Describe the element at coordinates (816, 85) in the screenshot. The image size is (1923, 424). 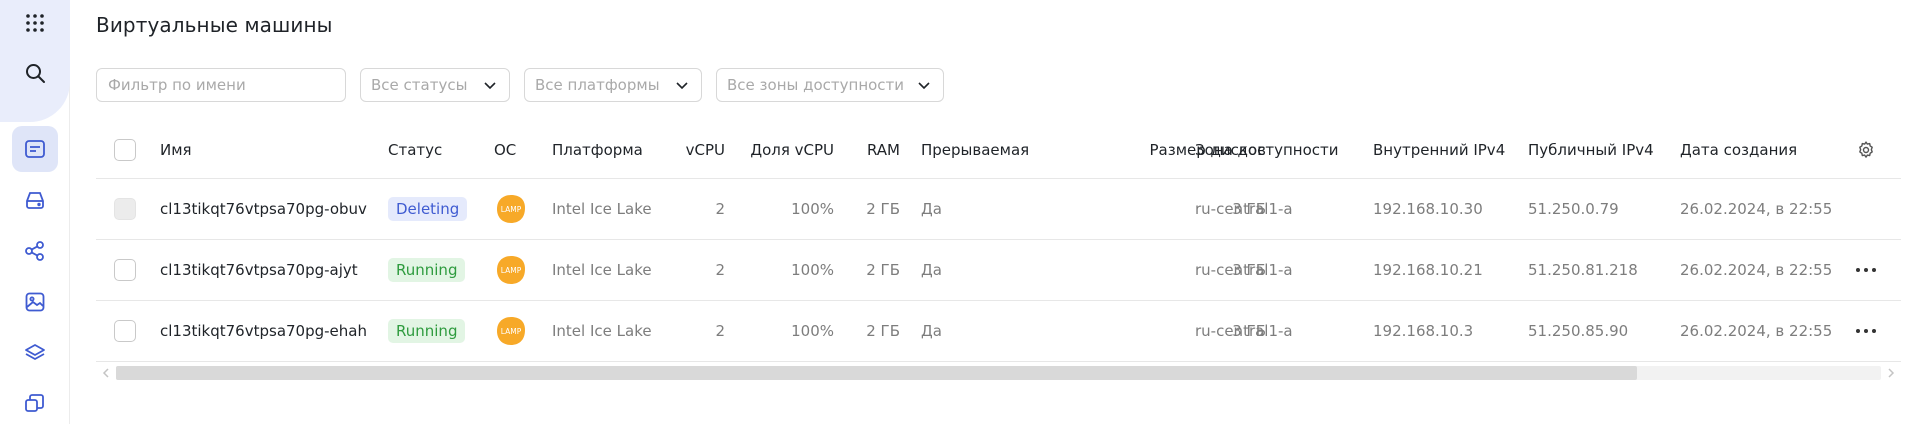
I see `zone-filter-label: Все зоны доступности` at that location.